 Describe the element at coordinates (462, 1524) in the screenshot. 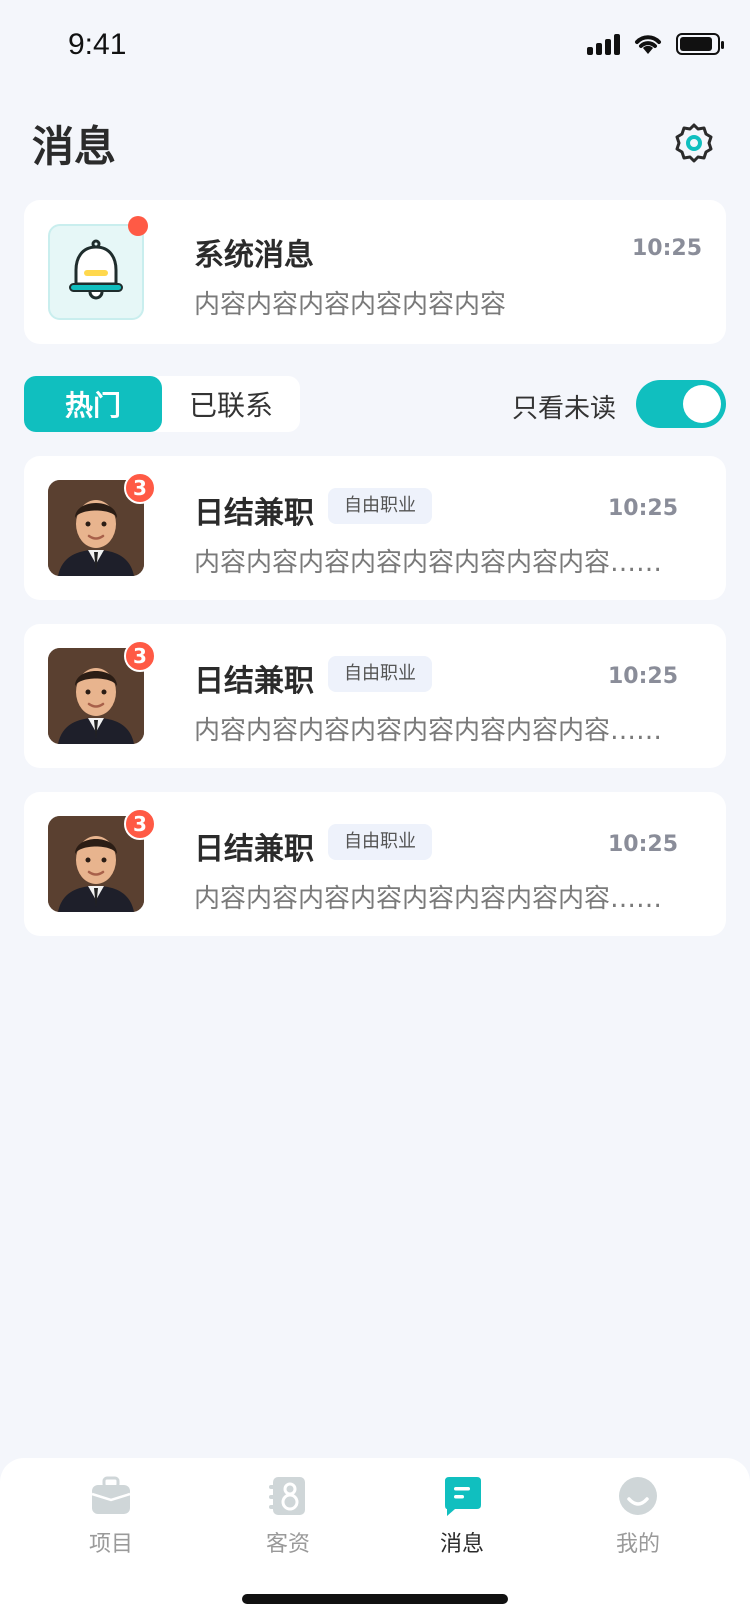

I see `nav-item-messages: 消息` at that location.